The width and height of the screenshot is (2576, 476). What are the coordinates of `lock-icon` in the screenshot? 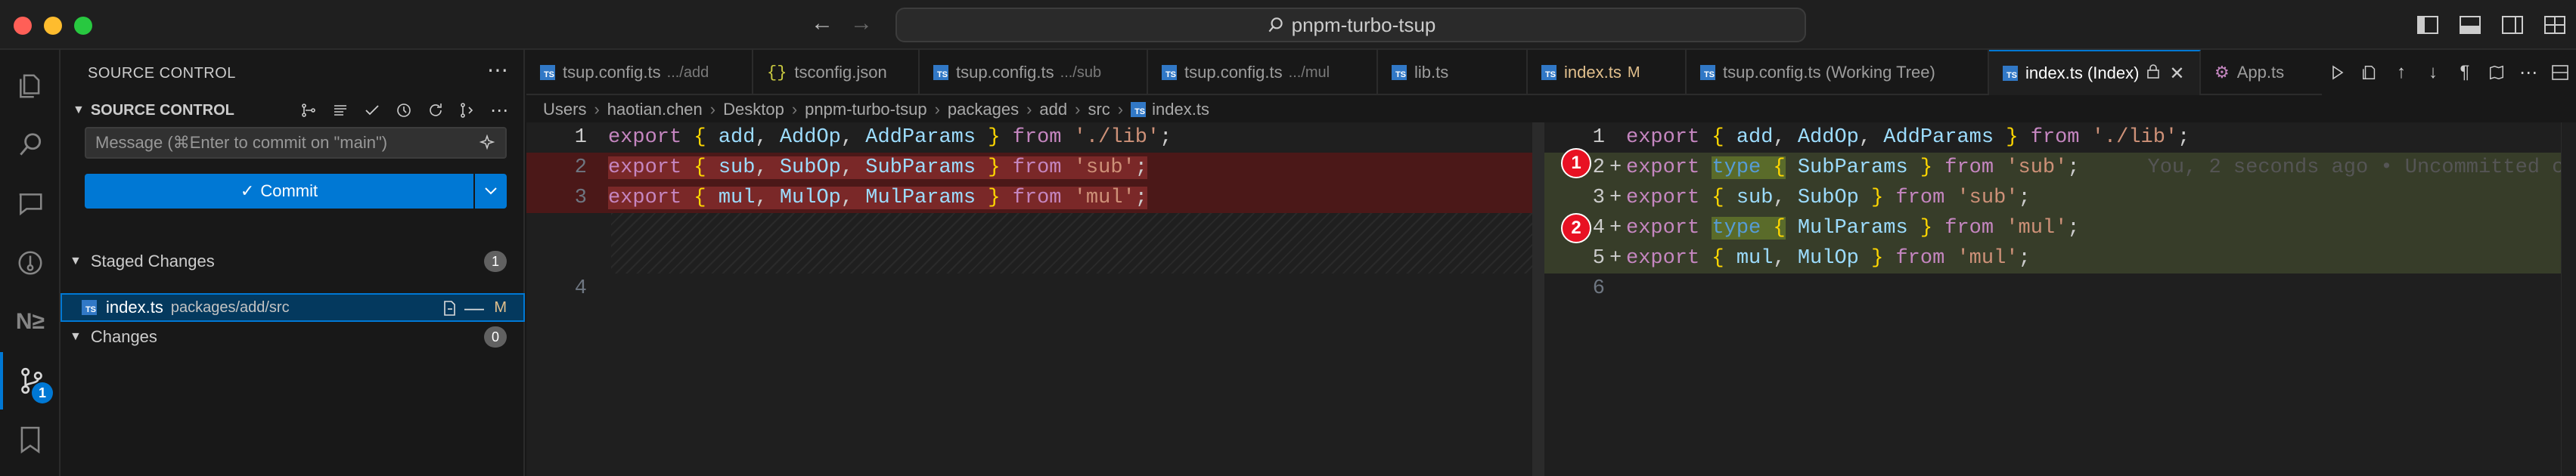 It's located at (2153, 73).